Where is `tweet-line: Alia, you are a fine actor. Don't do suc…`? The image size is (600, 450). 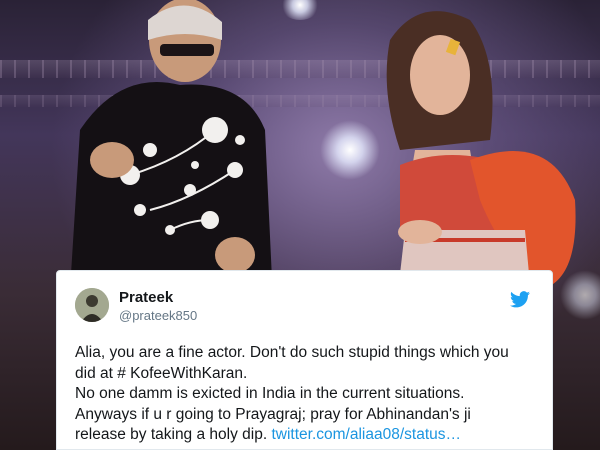
tweet-line: Alia, you are a fine actor. Don't do suc… is located at coordinates (292, 352).